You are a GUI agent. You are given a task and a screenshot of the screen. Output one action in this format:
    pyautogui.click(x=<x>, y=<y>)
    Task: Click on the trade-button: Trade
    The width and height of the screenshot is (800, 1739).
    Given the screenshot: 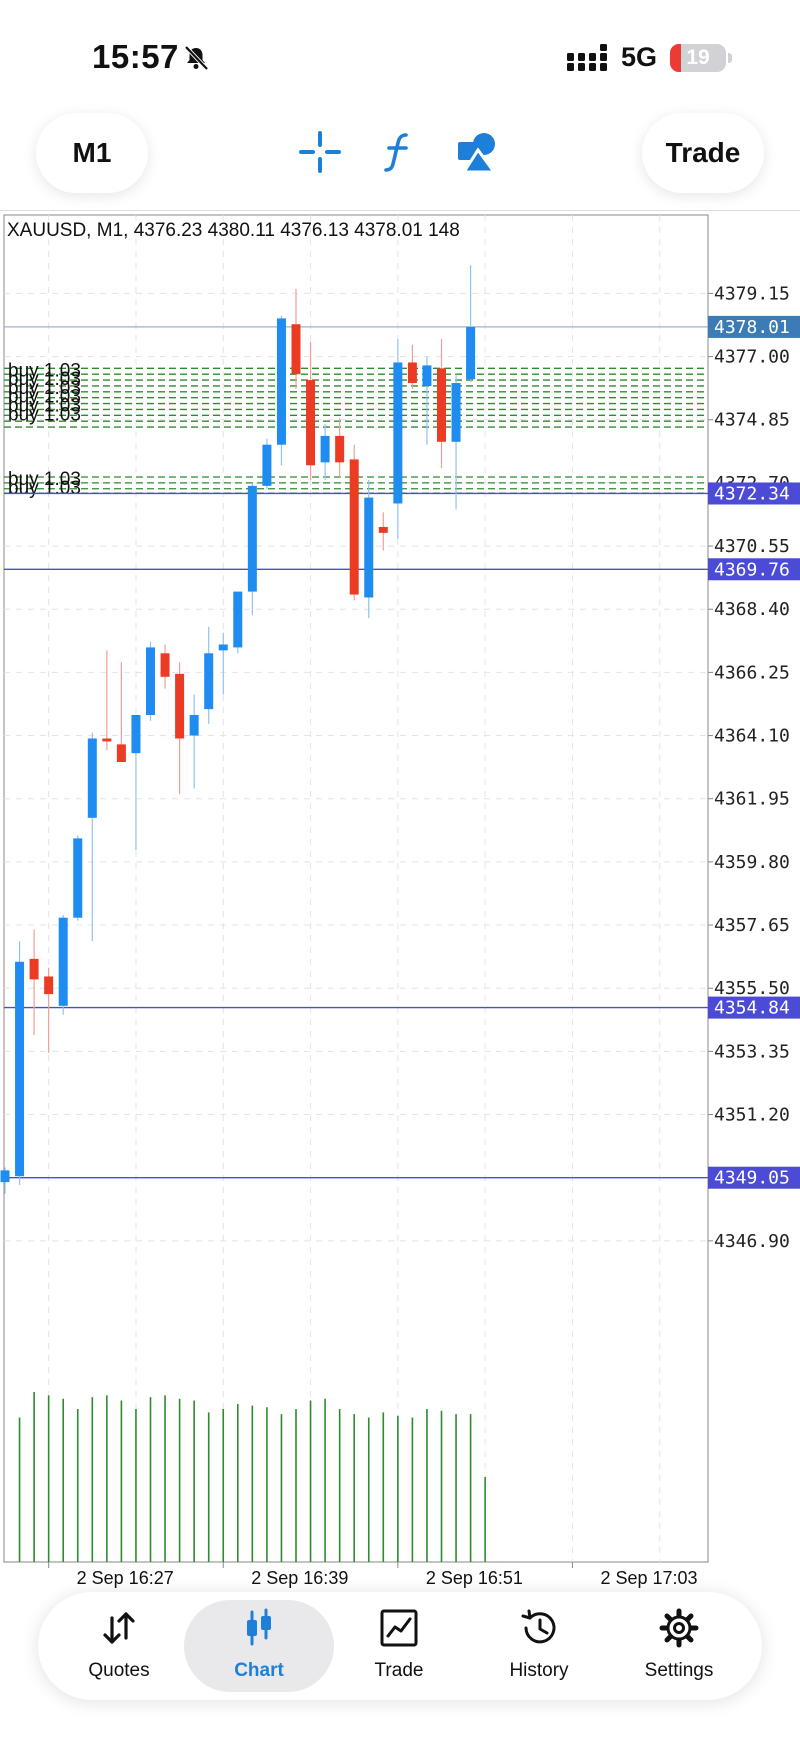 What is the action you would take?
    pyautogui.click(x=703, y=153)
    